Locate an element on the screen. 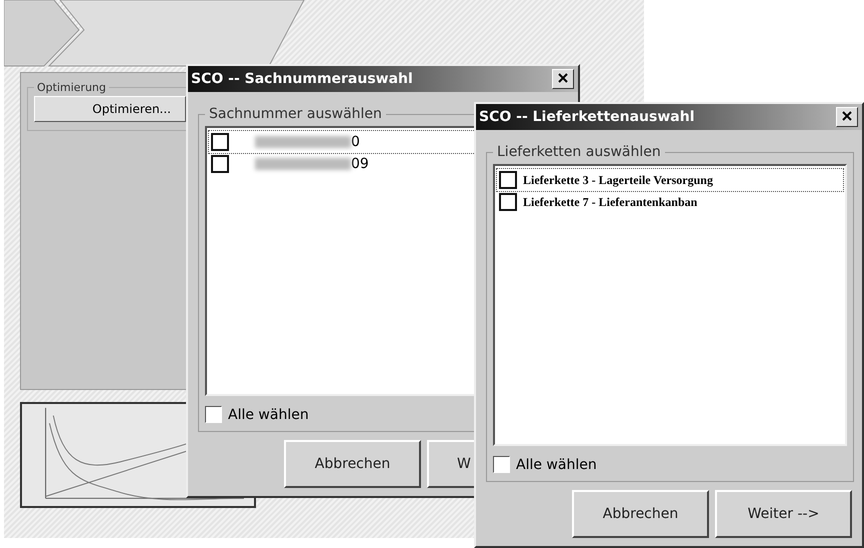  item-label: 0 is located at coordinates (355, 142).